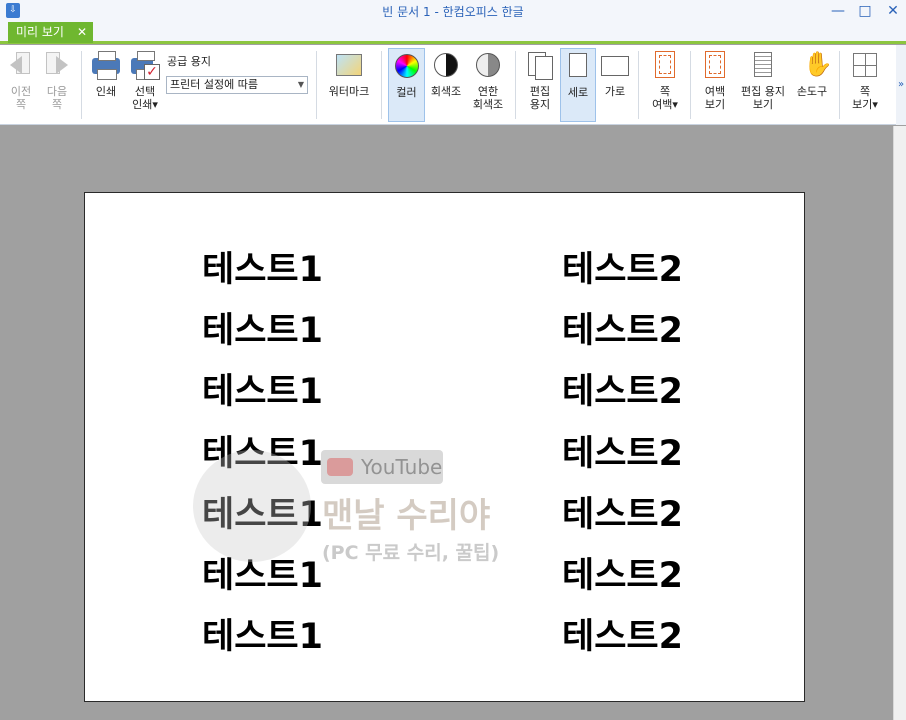 This screenshot has width=906, height=720. What do you see at coordinates (812, 85) in the screenshot?
I see `hand-tool-button: ✋ 손도구` at bounding box center [812, 85].